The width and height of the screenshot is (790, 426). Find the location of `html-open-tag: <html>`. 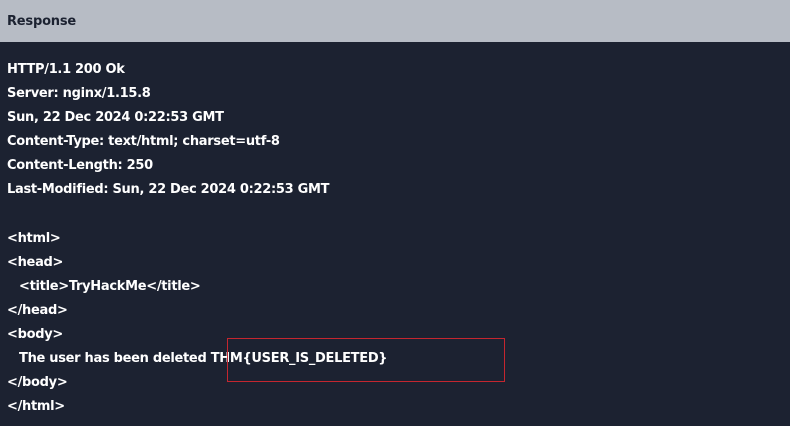

html-open-tag: <html> is located at coordinates (34, 238).